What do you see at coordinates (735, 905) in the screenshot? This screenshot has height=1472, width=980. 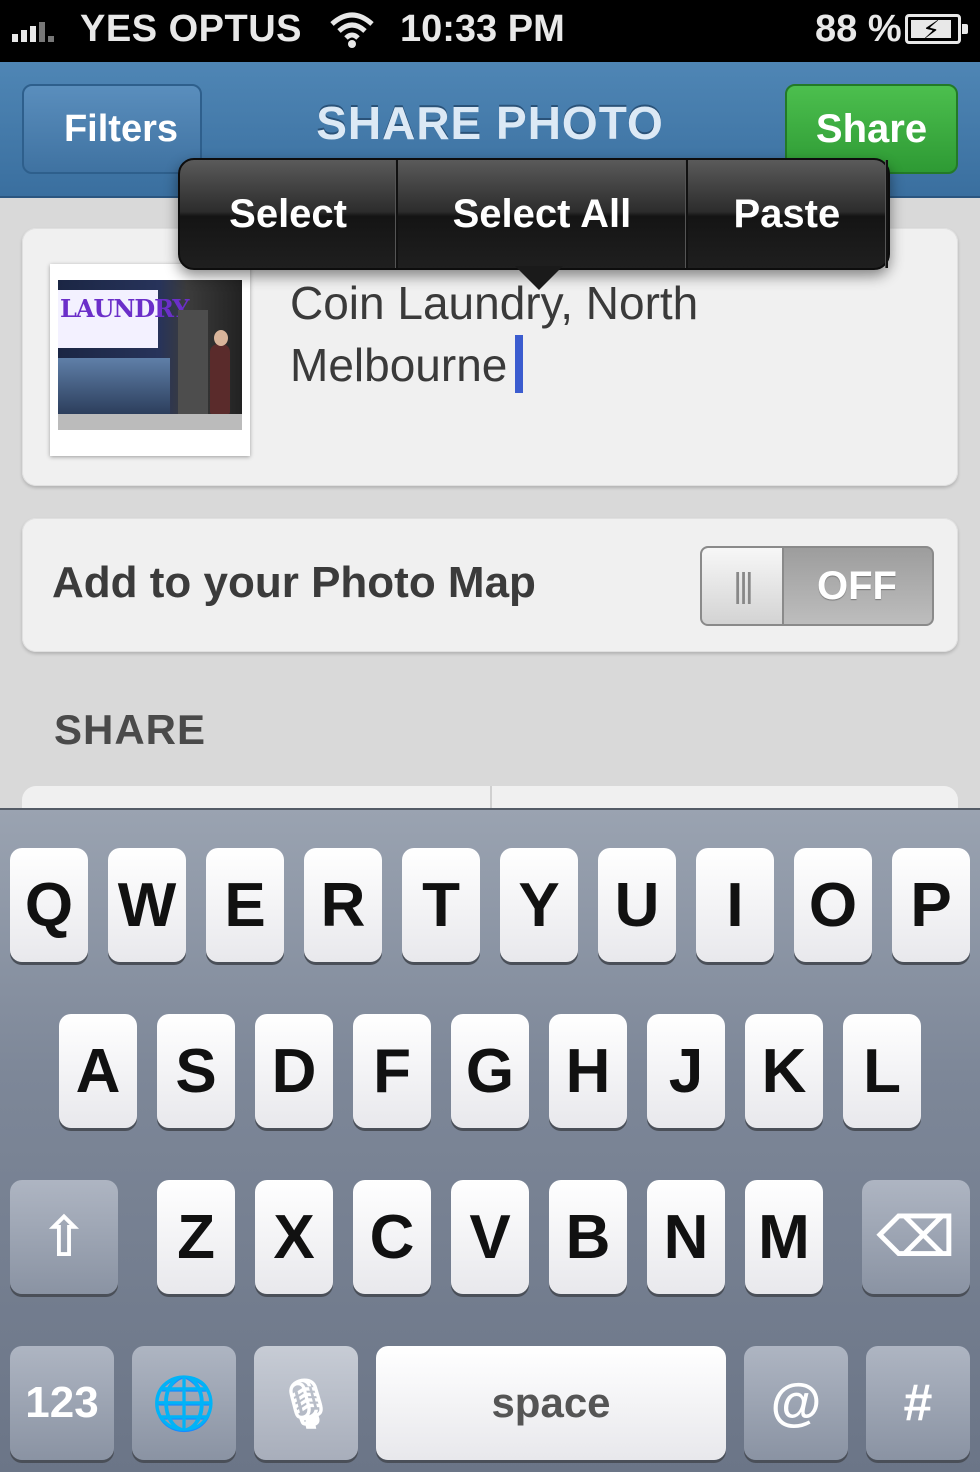 I see `key-i: I` at bounding box center [735, 905].